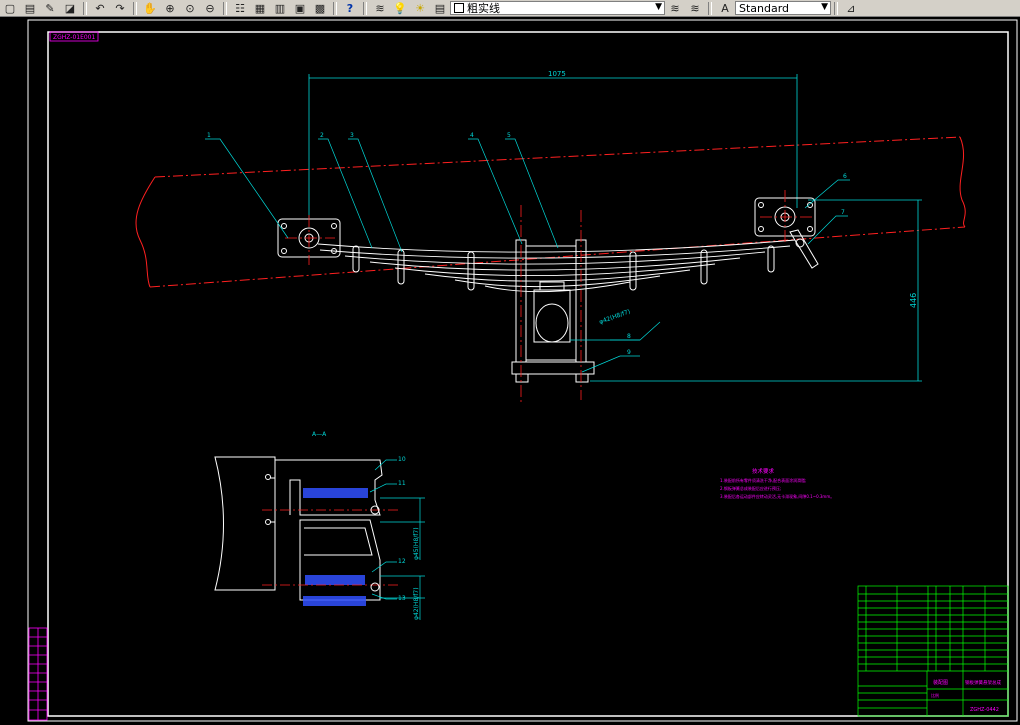  I want to click on dim-style-icon: ⊿, so click(851, 8).